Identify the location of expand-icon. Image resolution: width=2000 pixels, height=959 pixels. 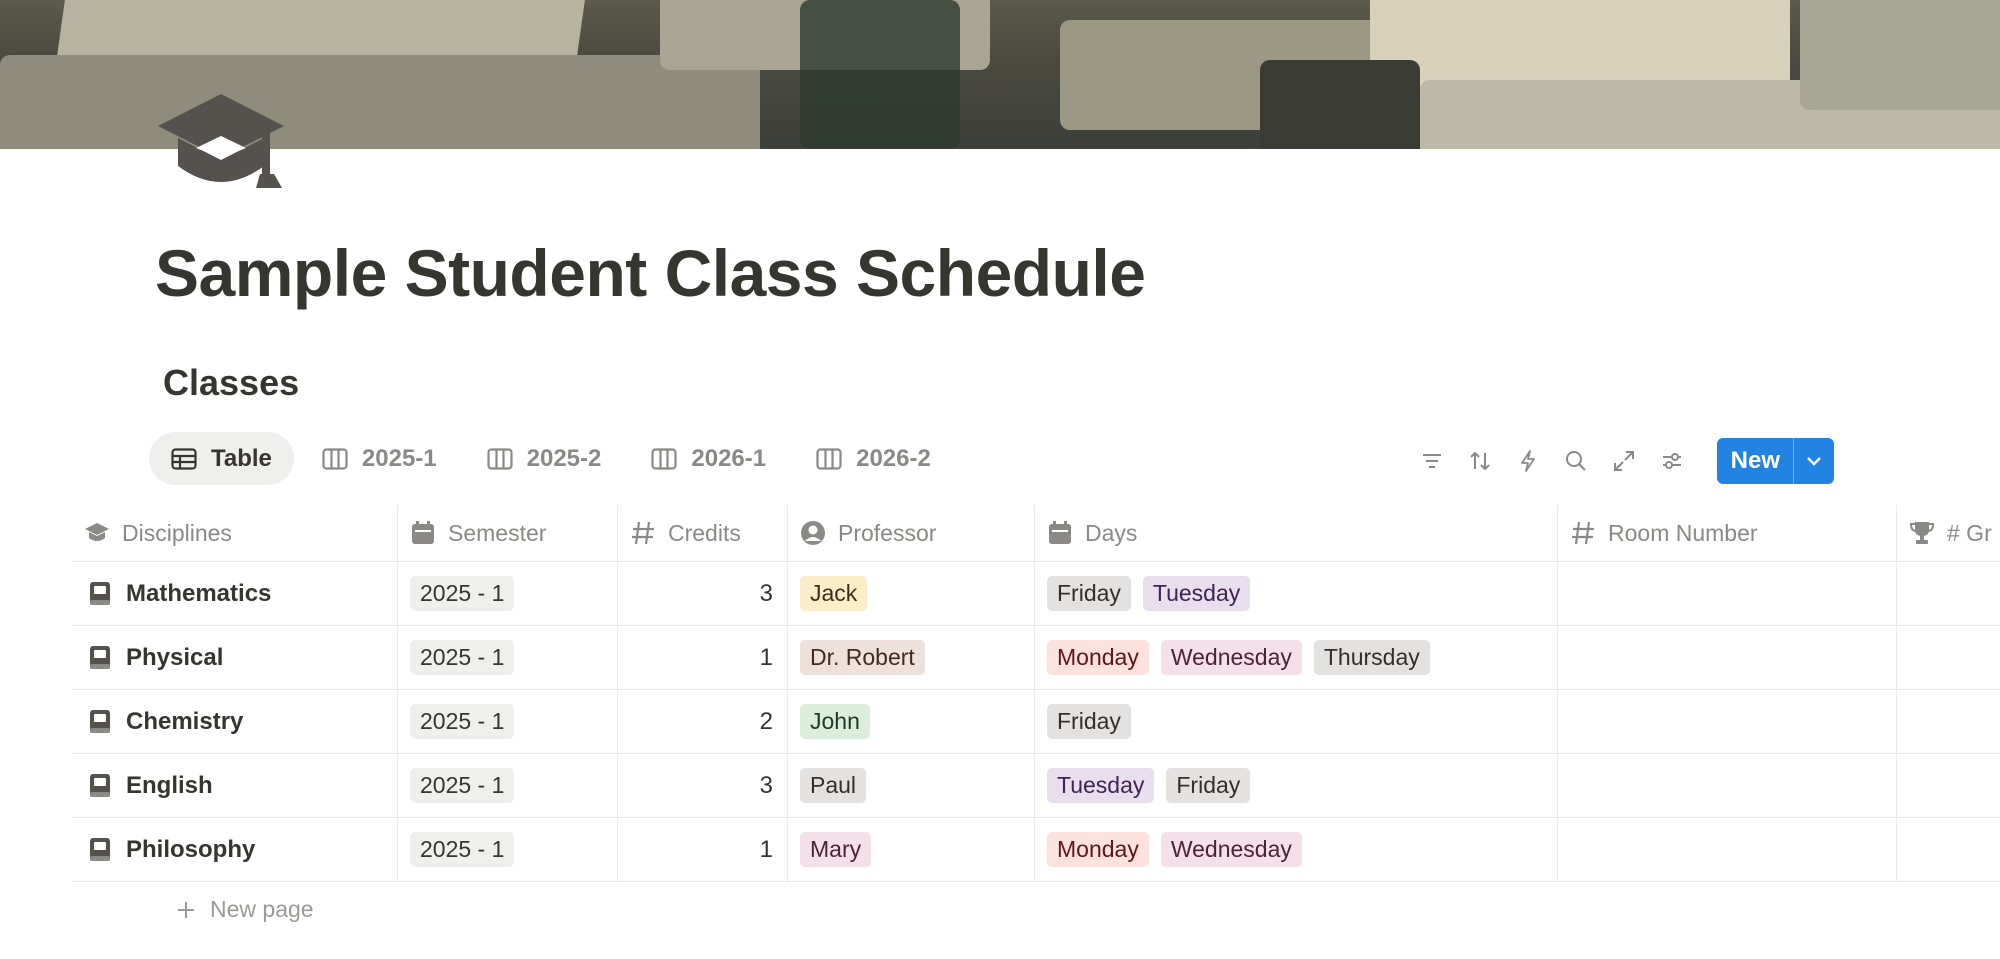
(1624, 461).